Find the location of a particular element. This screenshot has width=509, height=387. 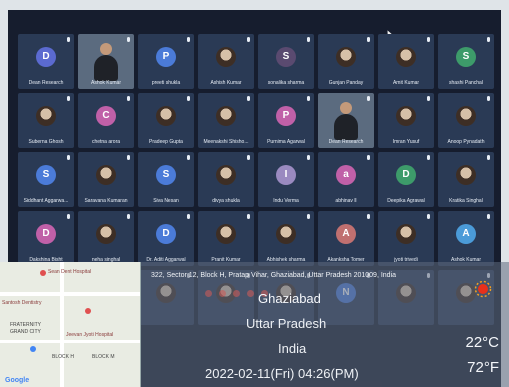

participant-name: Ashish Kumar is located at coordinates (226, 83).